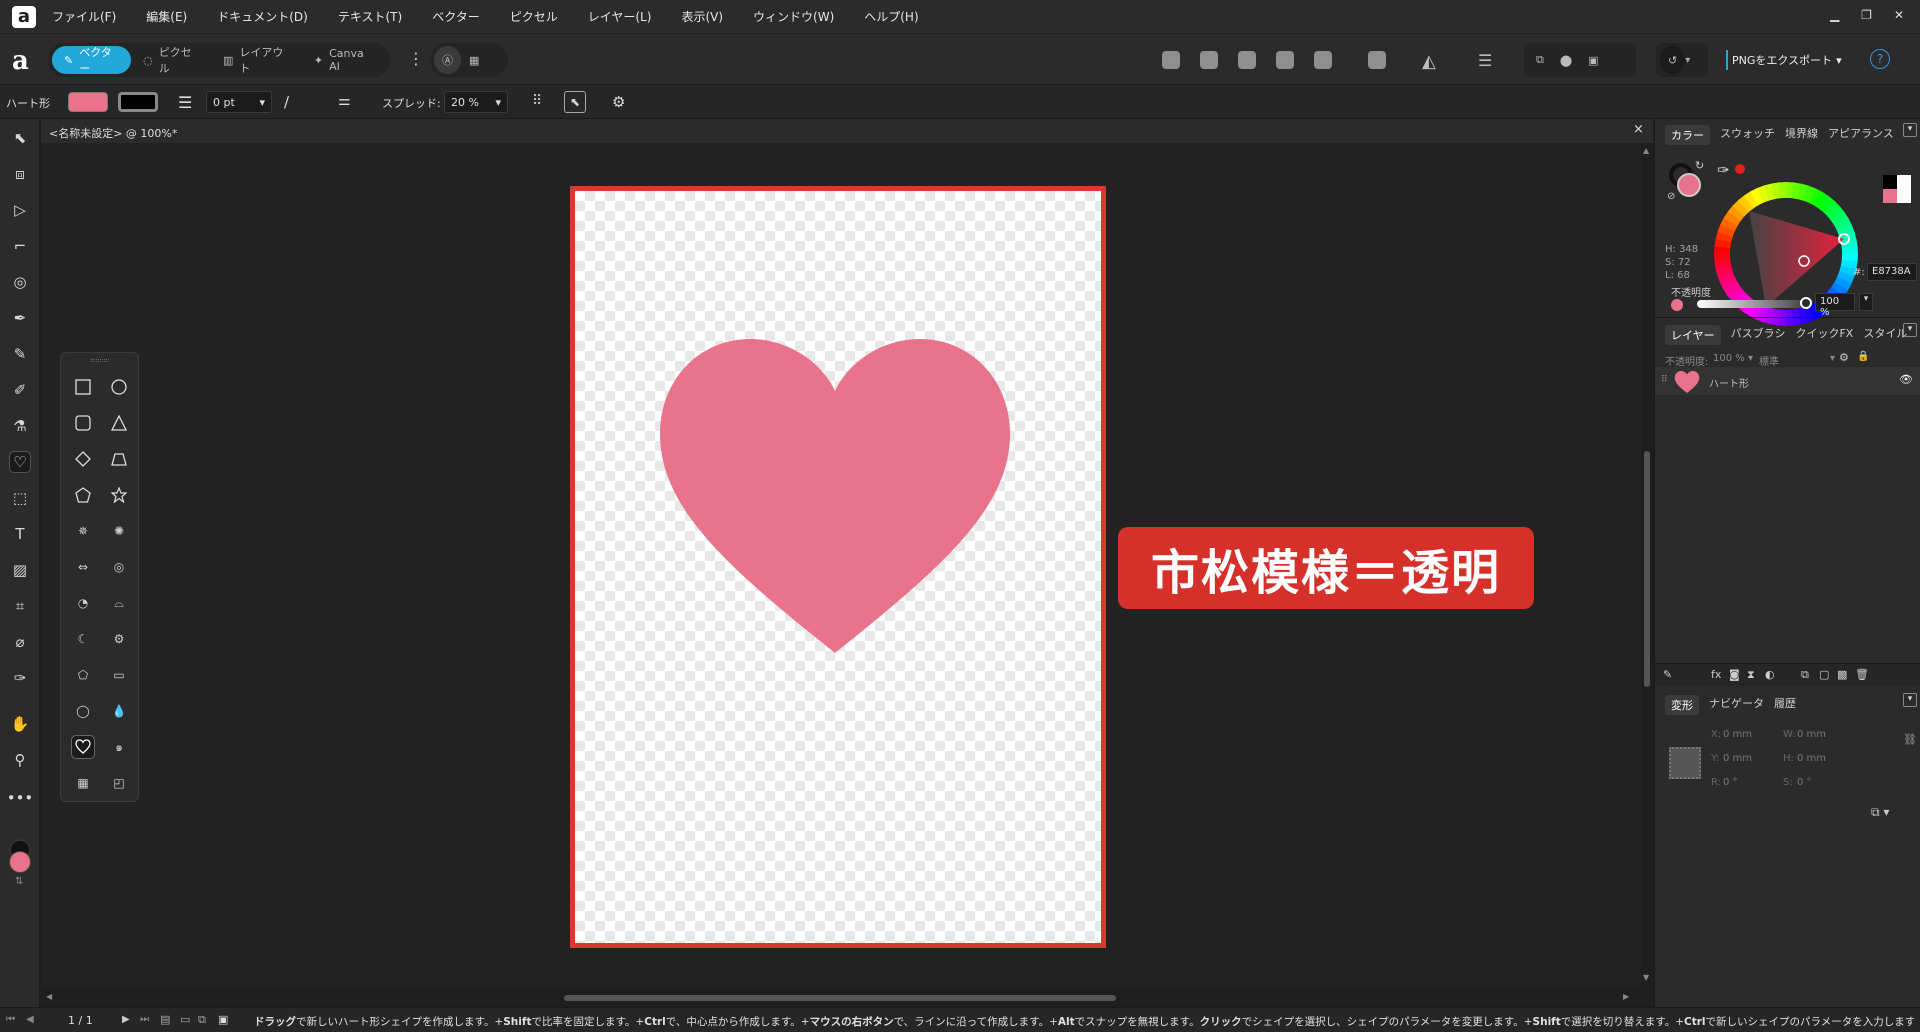  What do you see at coordinates (20, 282) in the screenshot?
I see `contour-tool-icon: ◎` at bounding box center [20, 282].